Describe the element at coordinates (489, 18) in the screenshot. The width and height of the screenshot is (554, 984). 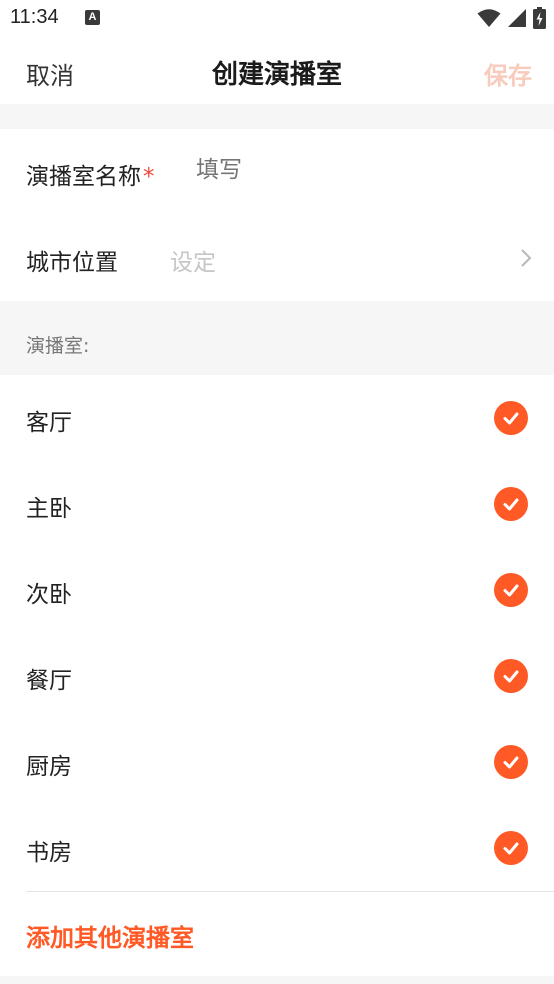
I see `wifi-icon` at that location.